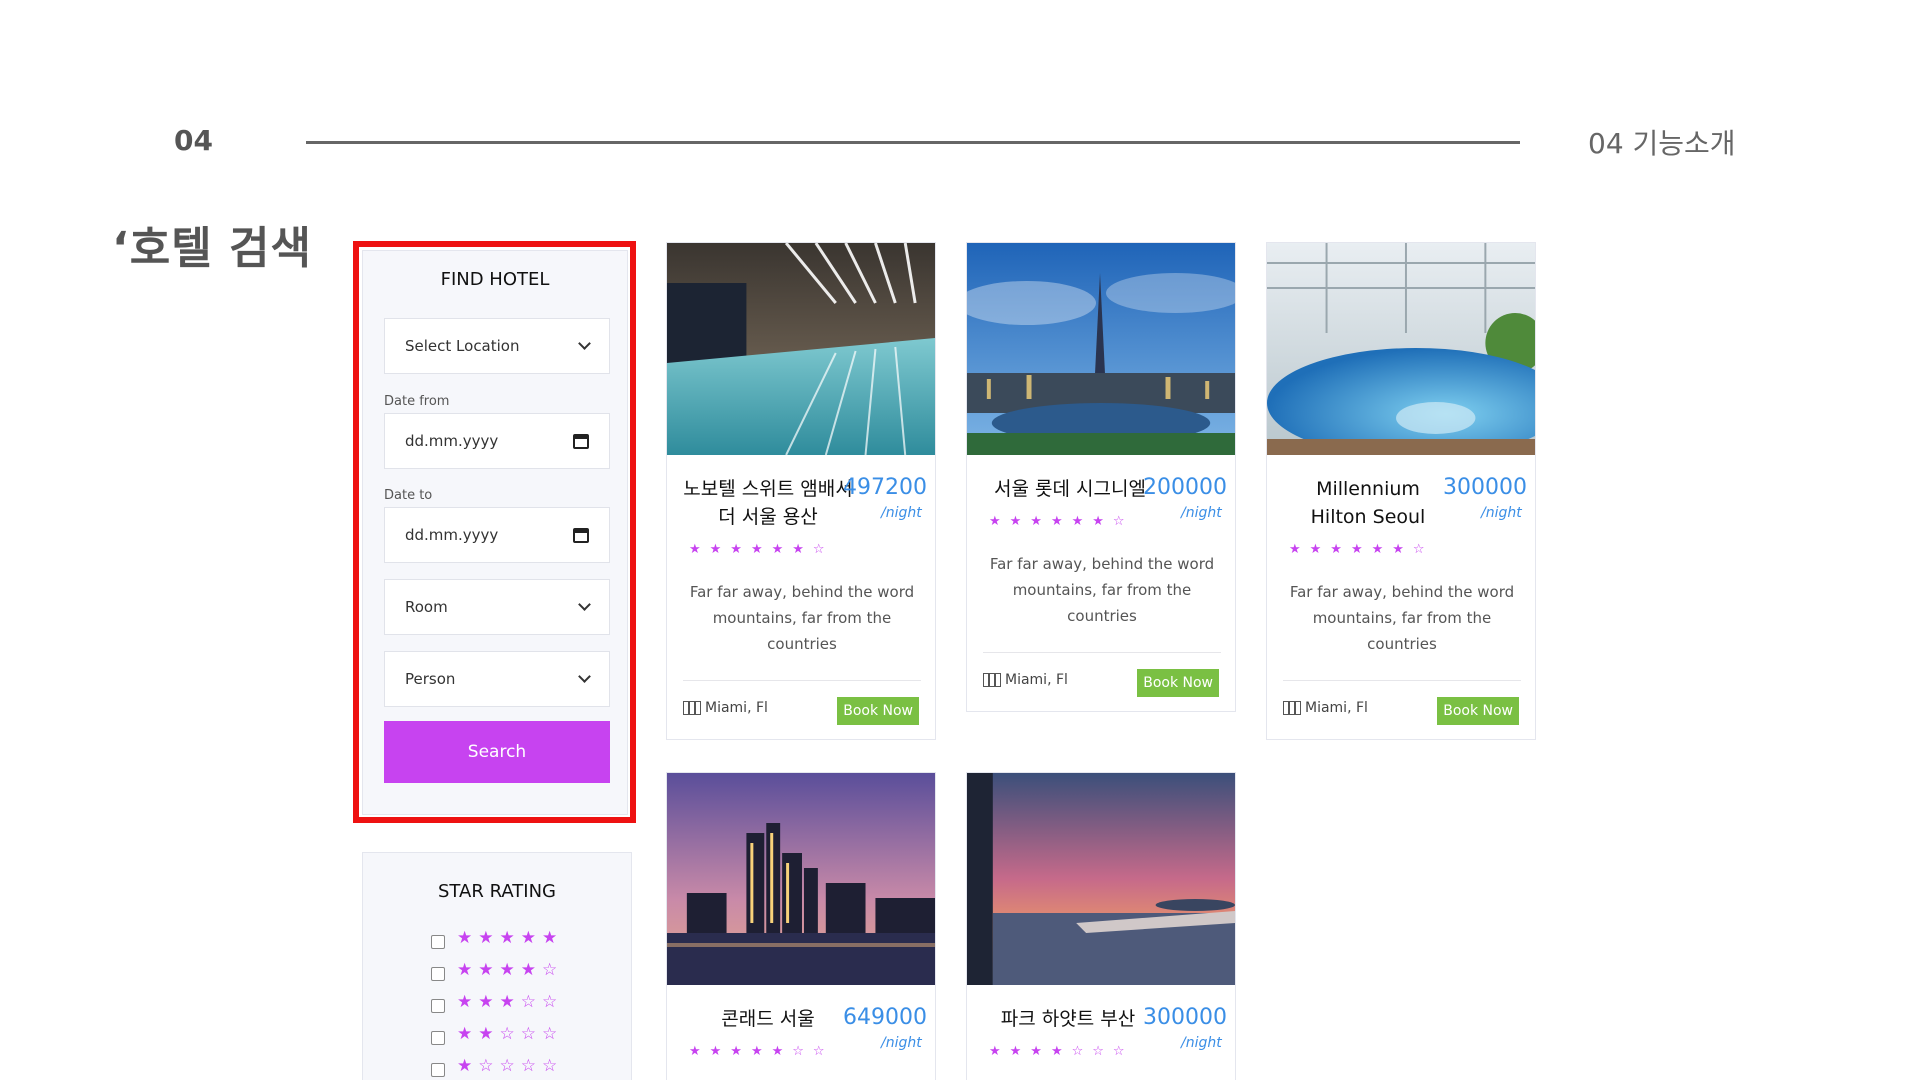  Describe the element at coordinates (212, 248) in the screenshot. I see `page-title: ‘호텔 검색` at that location.